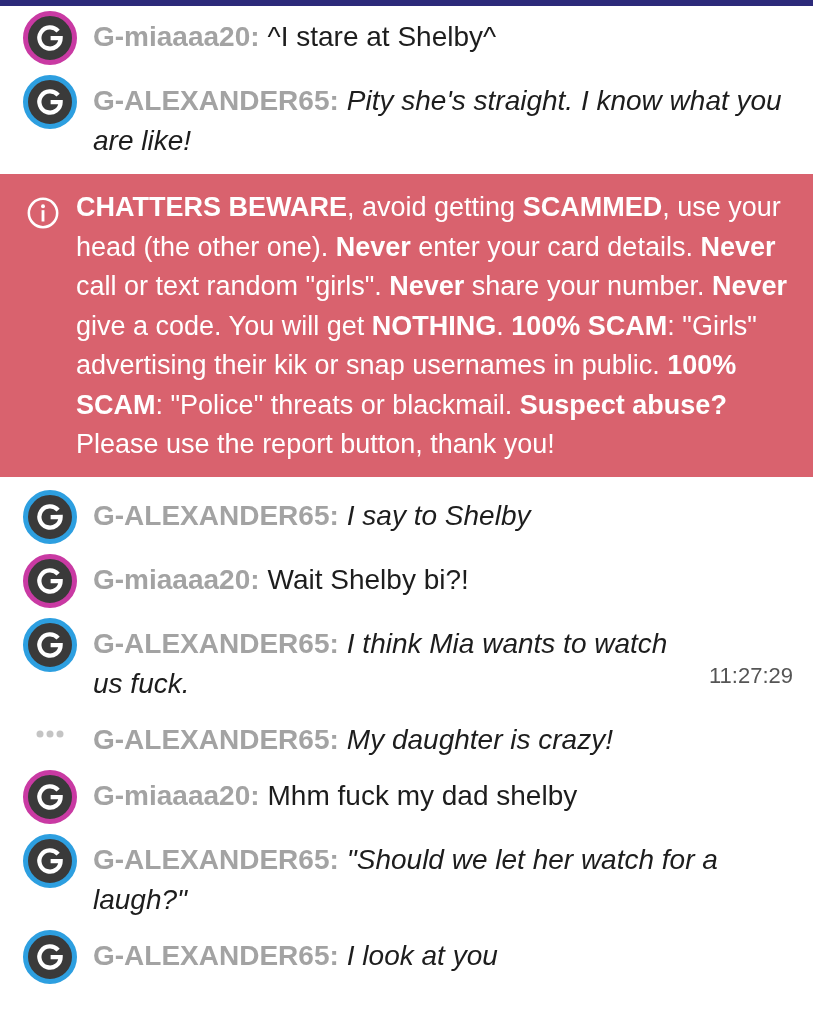 The height and width of the screenshot is (1024, 813). I want to click on chat-message: G-ALEXANDER65: I say to Shelby, so click(312, 515).